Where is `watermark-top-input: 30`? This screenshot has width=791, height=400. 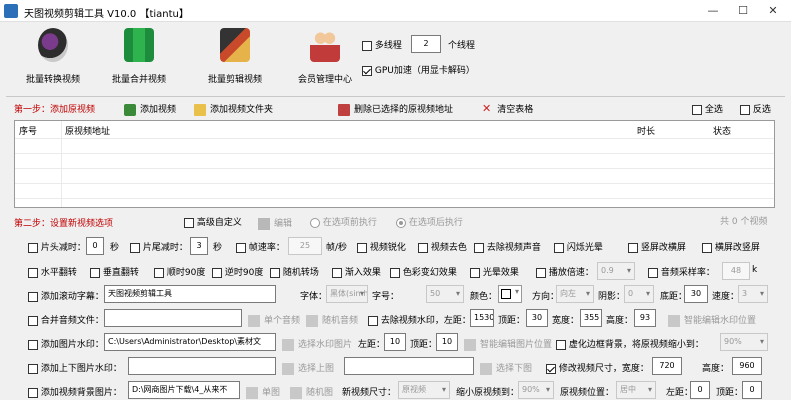 watermark-top-input: 30 is located at coordinates (537, 318).